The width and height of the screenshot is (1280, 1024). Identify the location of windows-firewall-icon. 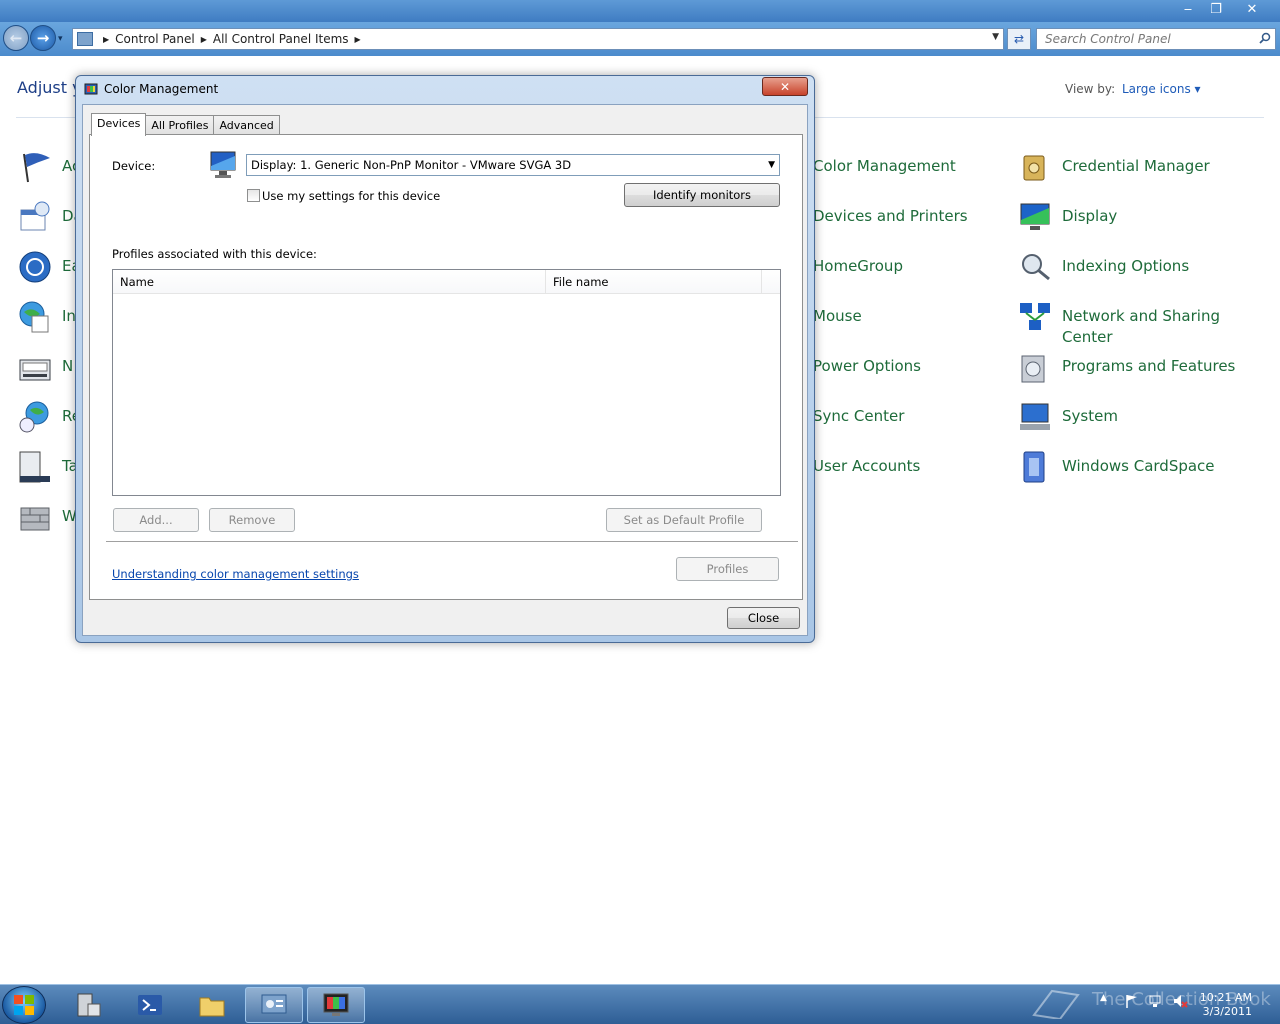
(35, 519).